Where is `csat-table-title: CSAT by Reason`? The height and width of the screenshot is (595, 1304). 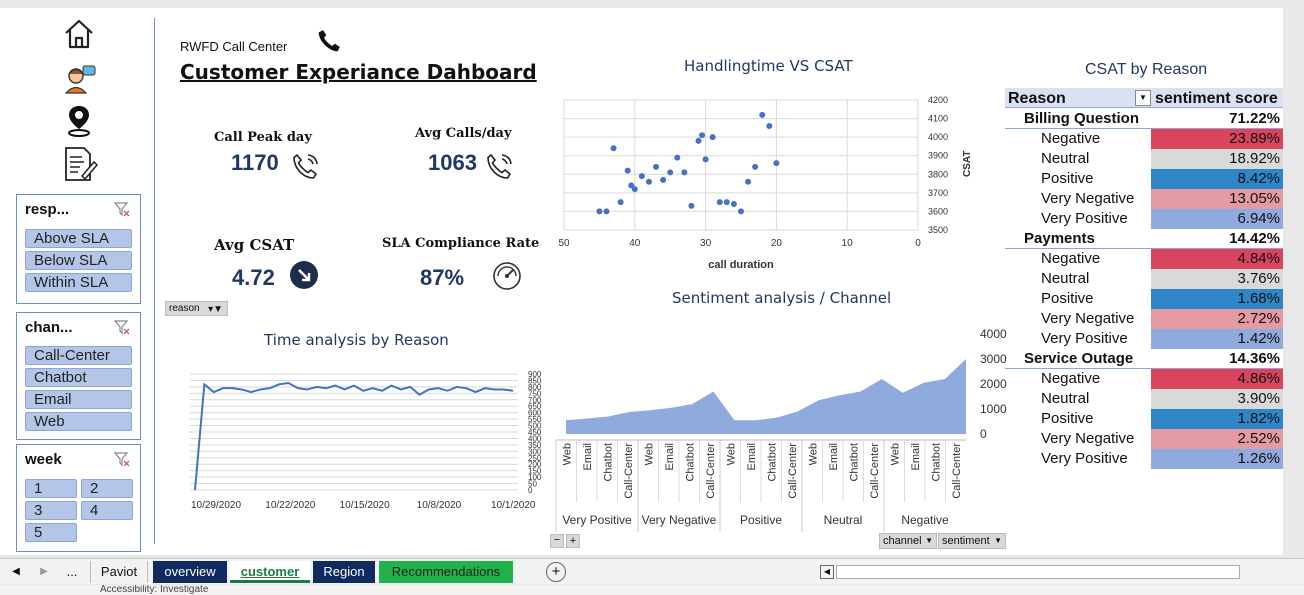
csat-table-title: CSAT by Reason is located at coordinates (1146, 69).